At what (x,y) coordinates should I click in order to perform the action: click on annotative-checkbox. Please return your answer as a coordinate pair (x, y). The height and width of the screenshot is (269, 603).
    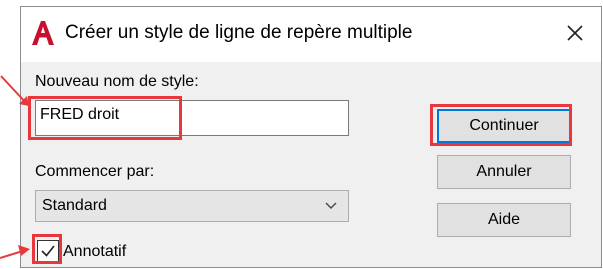
    Looking at the image, I should click on (48, 251).